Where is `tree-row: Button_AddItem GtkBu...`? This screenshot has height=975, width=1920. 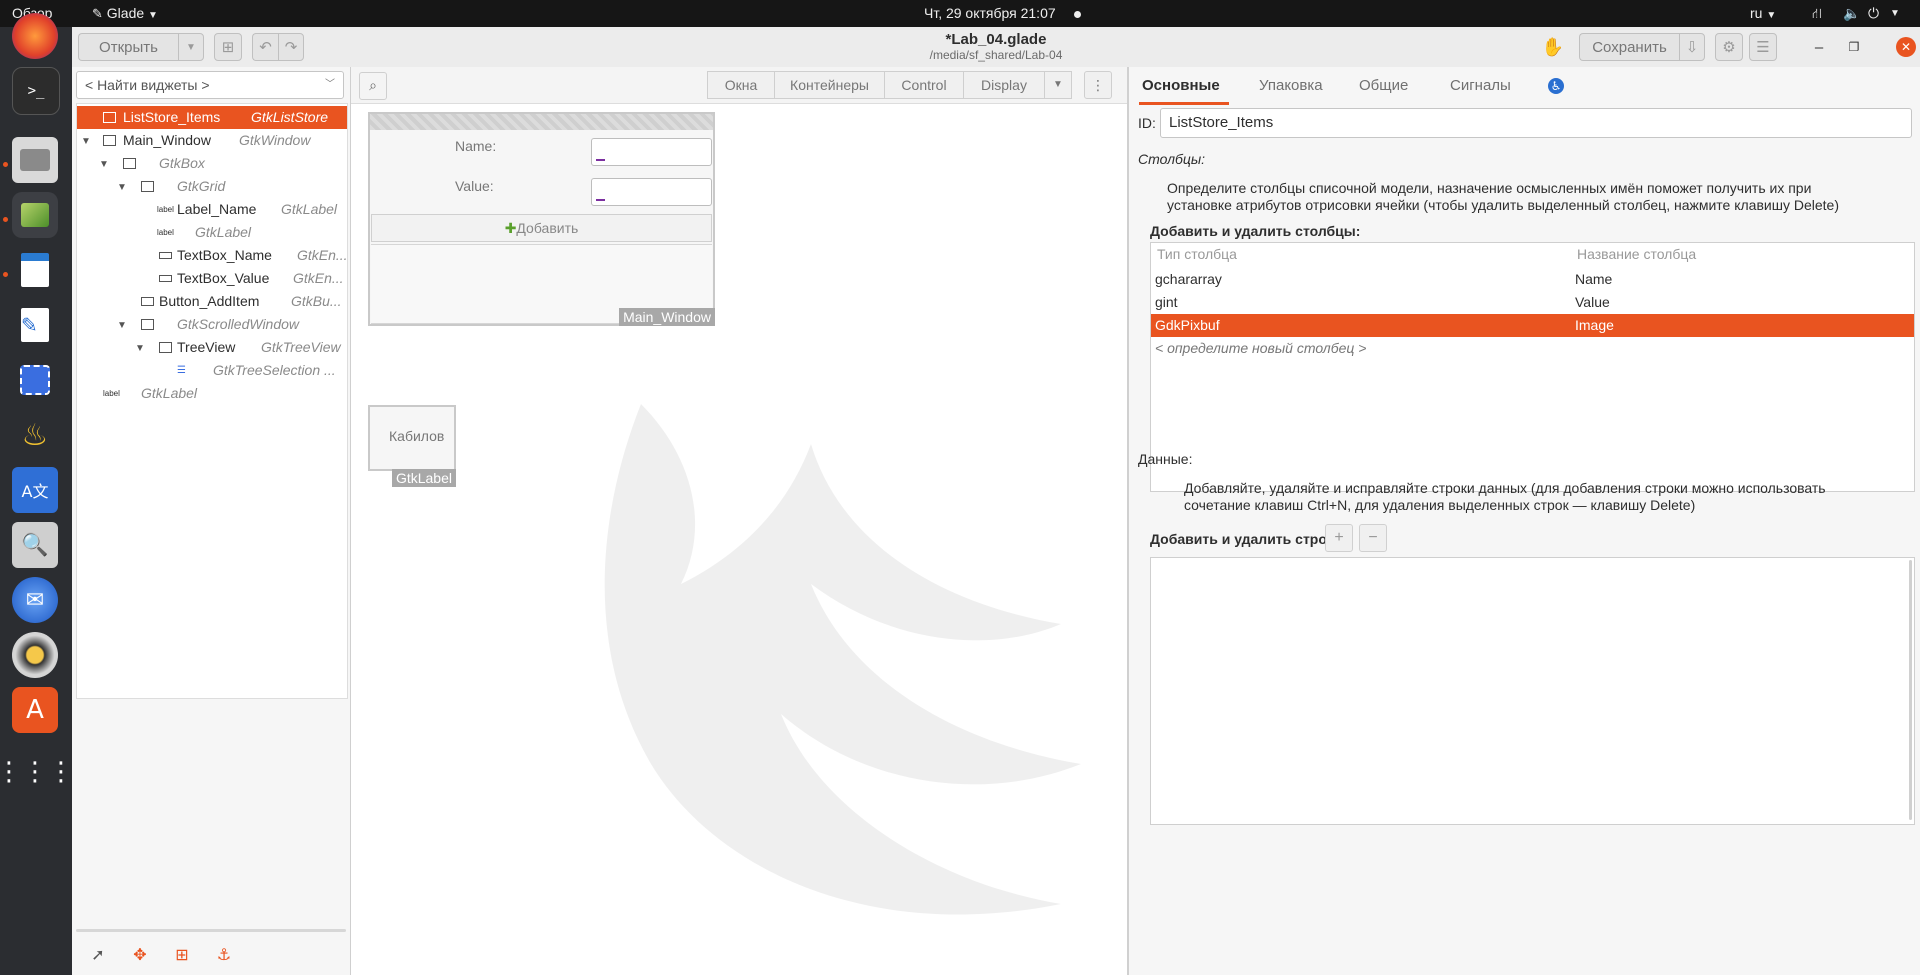 tree-row: Button_AddItem GtkBu... is located at coordinates (212, 301).